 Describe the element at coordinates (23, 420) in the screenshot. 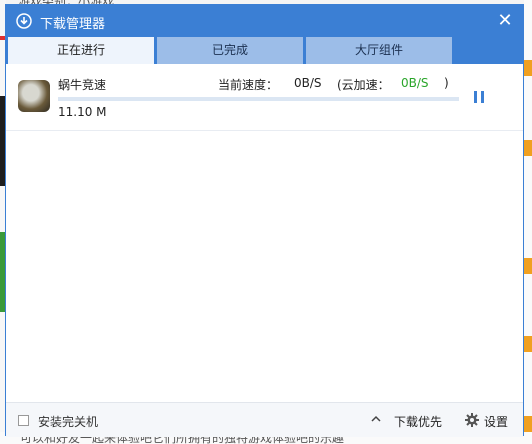

I see `shutdown-checkbox` at that location.